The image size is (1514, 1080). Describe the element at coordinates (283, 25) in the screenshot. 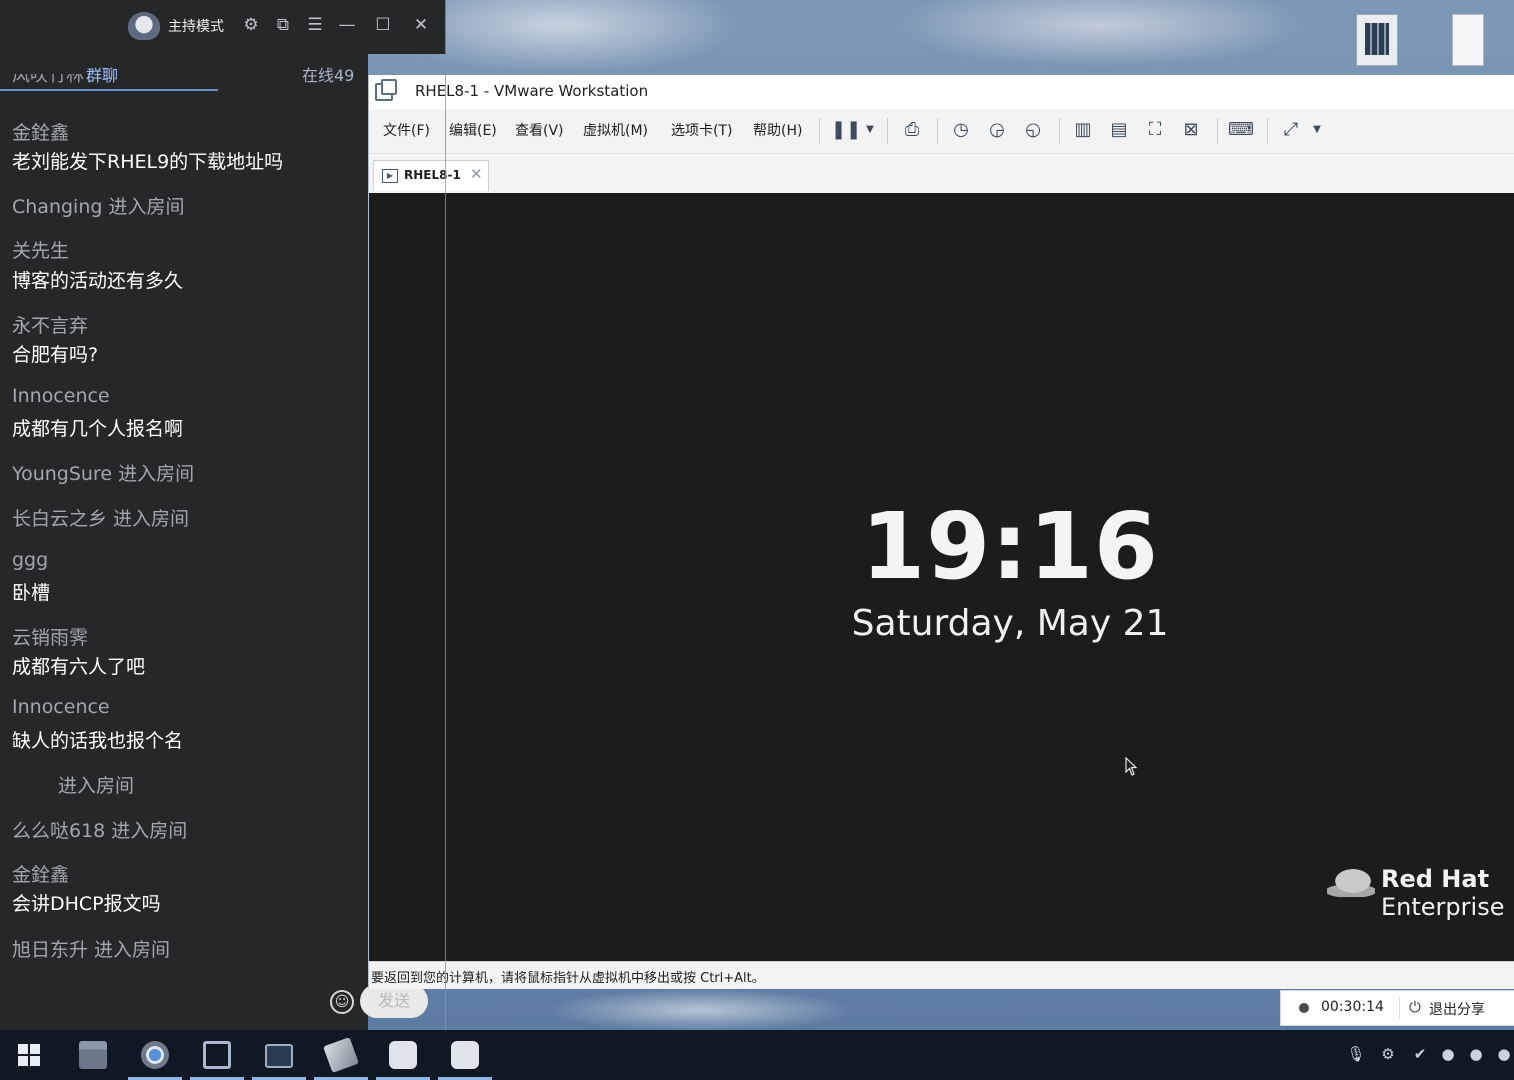

I see `popout-icon: ⧉` at that location.